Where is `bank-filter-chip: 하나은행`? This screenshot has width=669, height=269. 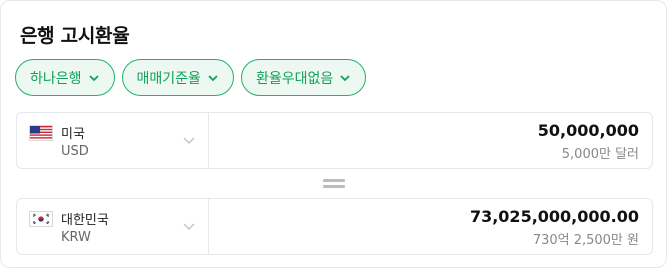 bank-filter-chip: 하나은행 is located at coordinates (65, 77).